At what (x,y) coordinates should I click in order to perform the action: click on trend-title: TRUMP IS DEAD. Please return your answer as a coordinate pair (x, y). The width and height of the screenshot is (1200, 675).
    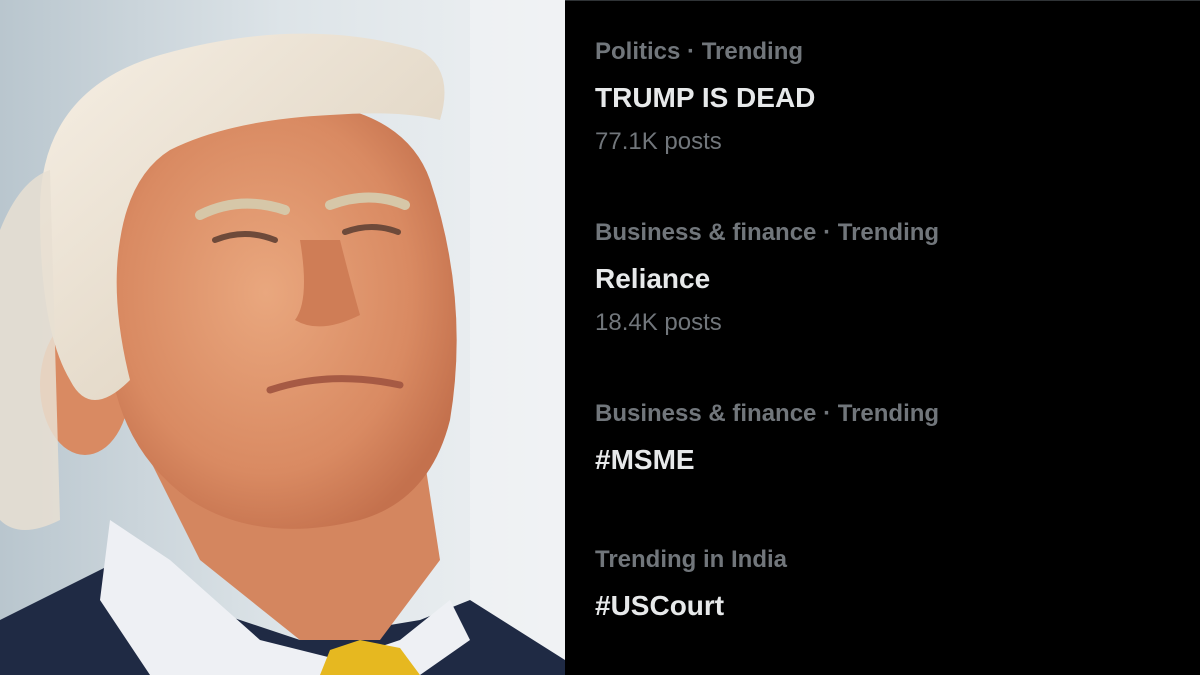
    Looking at the image, I should click on (705, 97).